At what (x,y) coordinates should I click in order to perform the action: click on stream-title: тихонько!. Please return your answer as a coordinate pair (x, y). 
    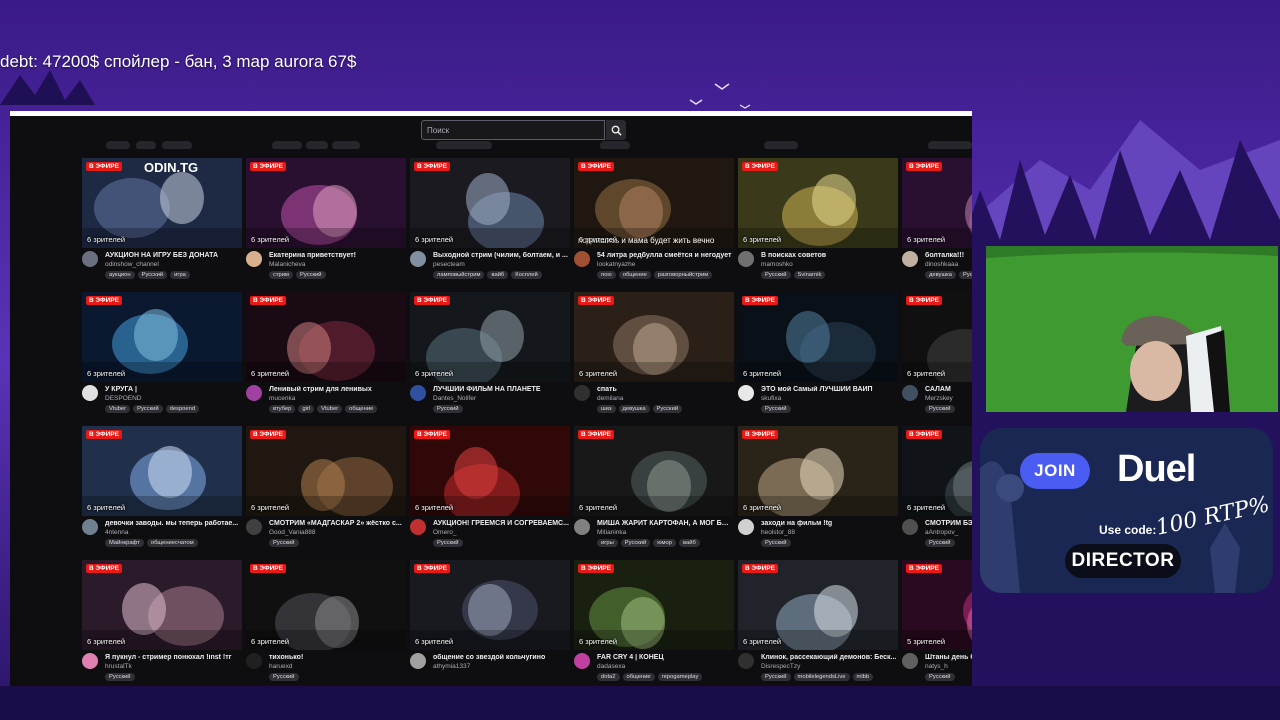
    Looking at the image, I should click on (337, 657).